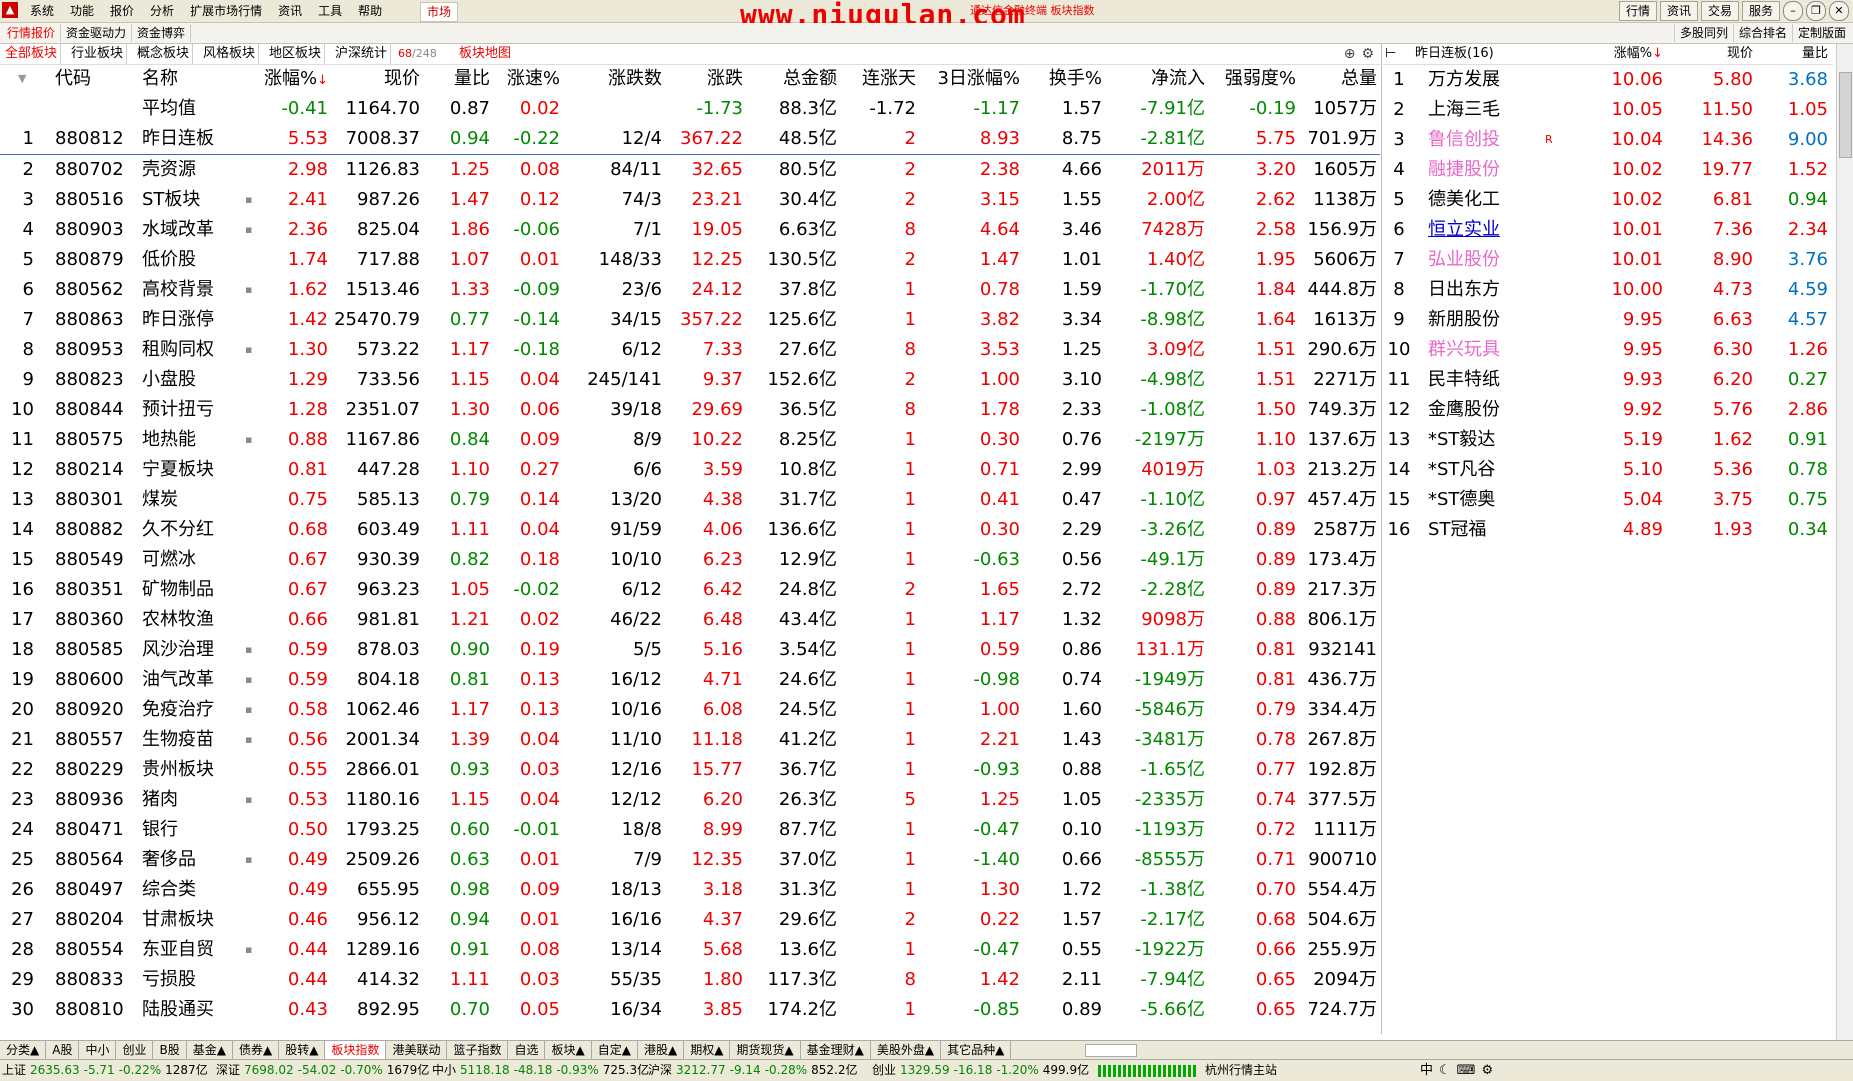 This screenshot has width=1853, height=1081. I want to click on constituent-row: 4 融捷股份 10.02 19.77 1.52, so click(1608, 170).